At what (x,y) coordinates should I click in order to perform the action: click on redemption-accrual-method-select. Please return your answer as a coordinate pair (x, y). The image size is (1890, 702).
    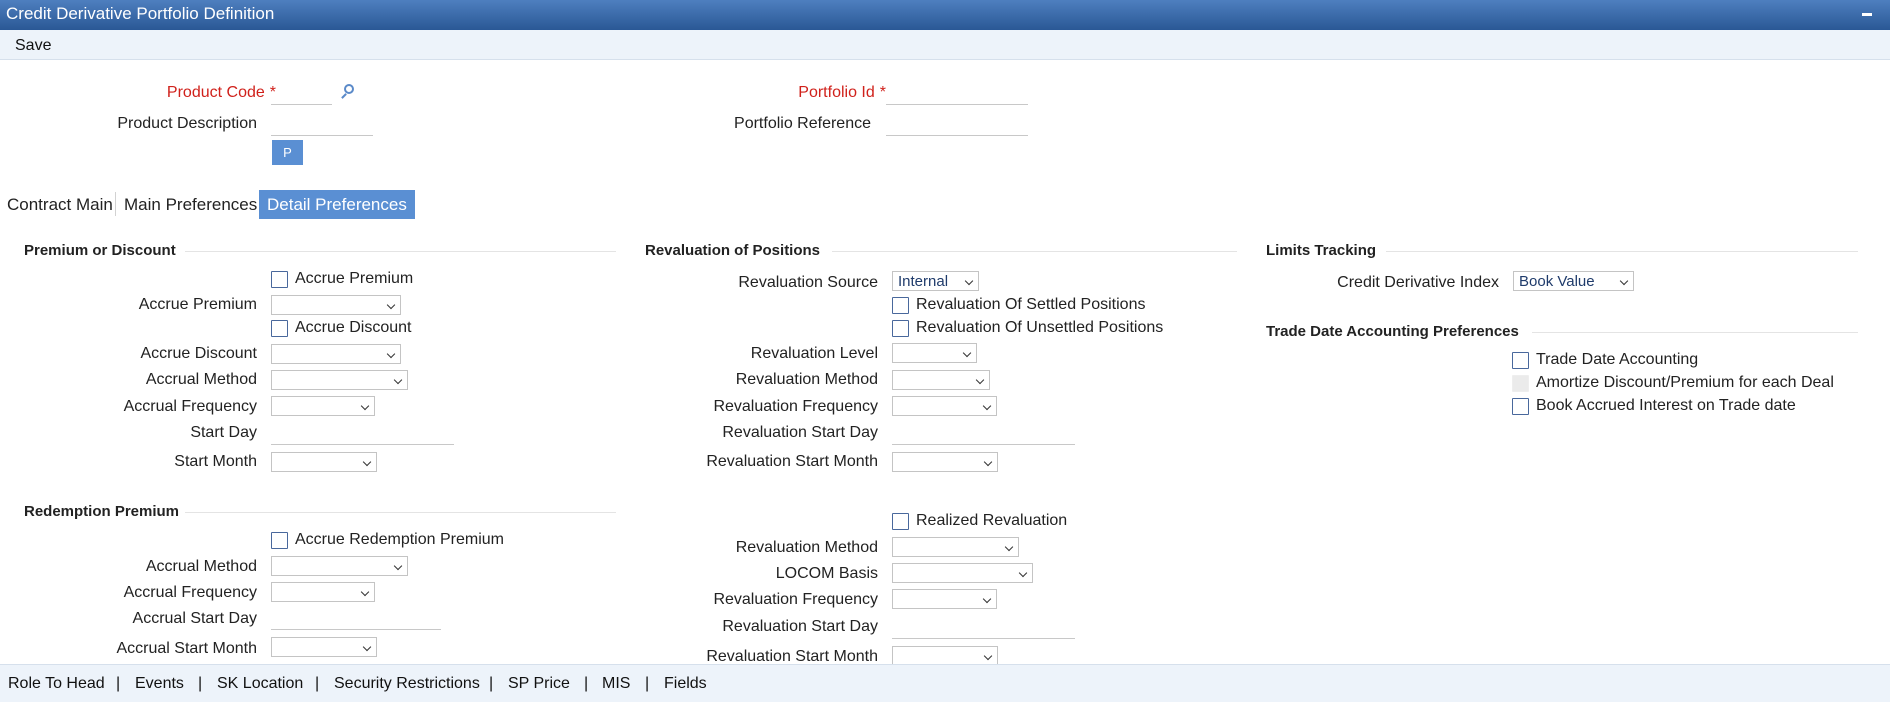
    Looking at the image, I should click on (339, 566).